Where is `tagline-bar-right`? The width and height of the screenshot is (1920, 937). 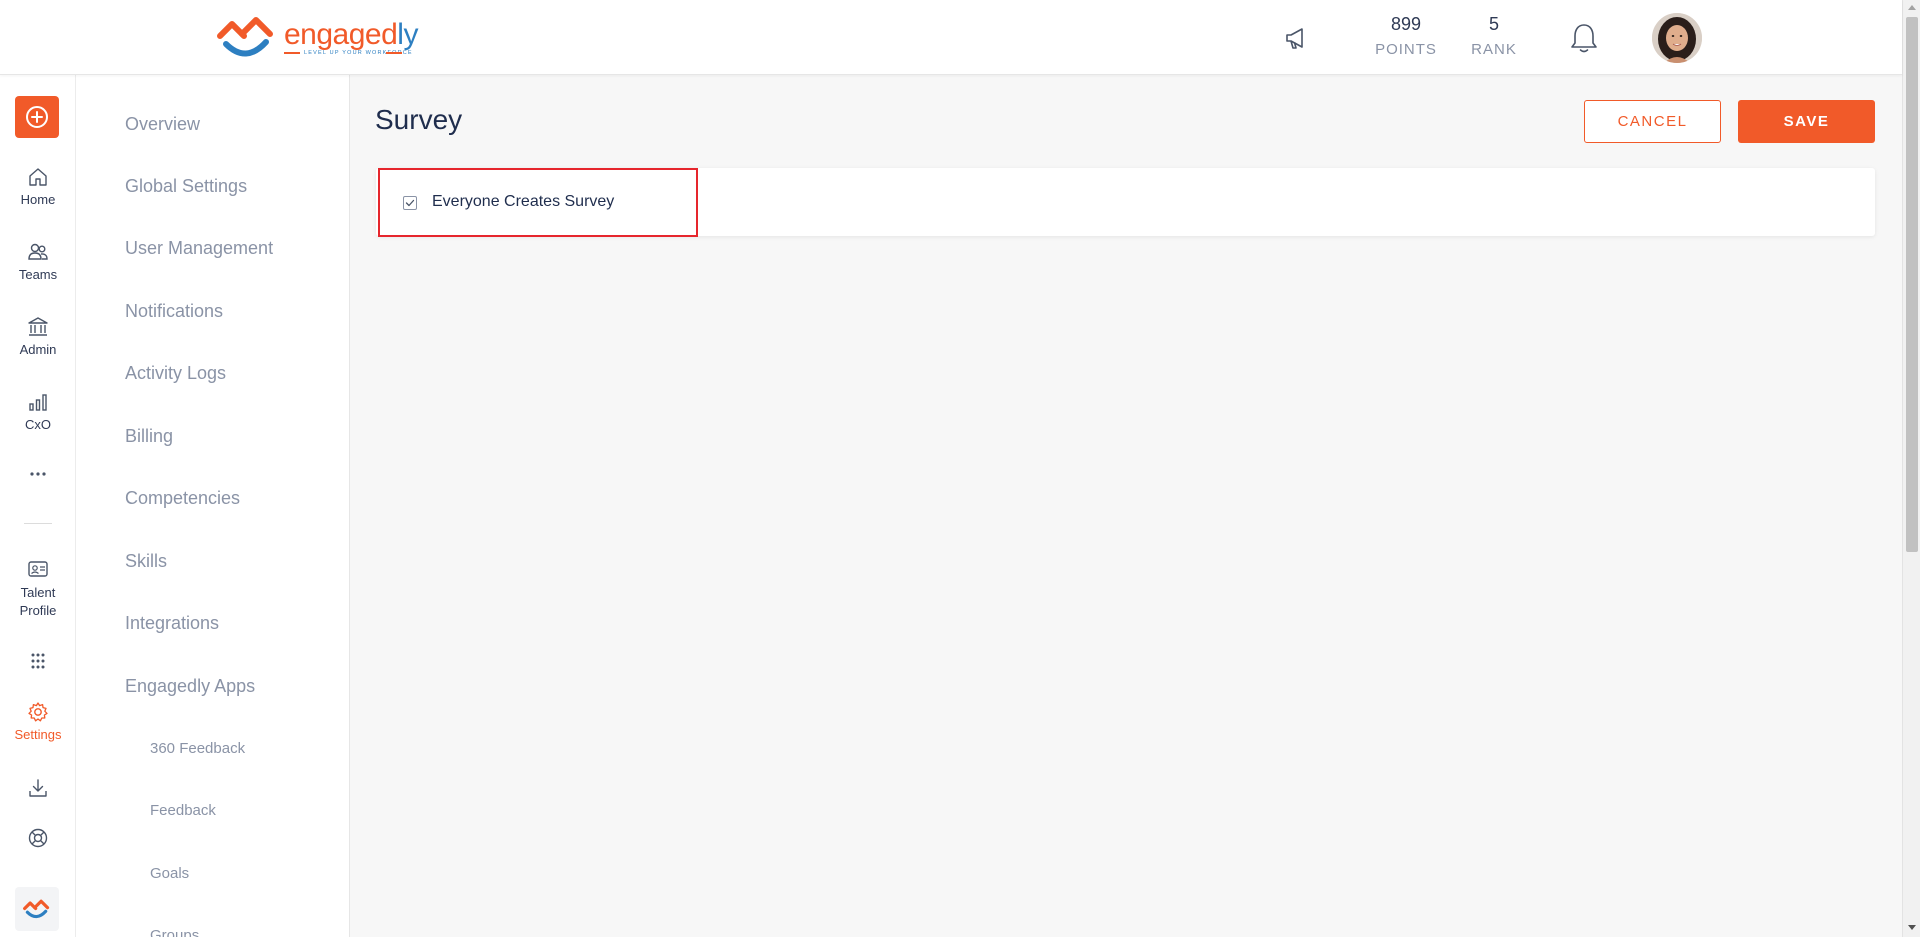 tagline-bar-right is located at coordinates (394, 53).